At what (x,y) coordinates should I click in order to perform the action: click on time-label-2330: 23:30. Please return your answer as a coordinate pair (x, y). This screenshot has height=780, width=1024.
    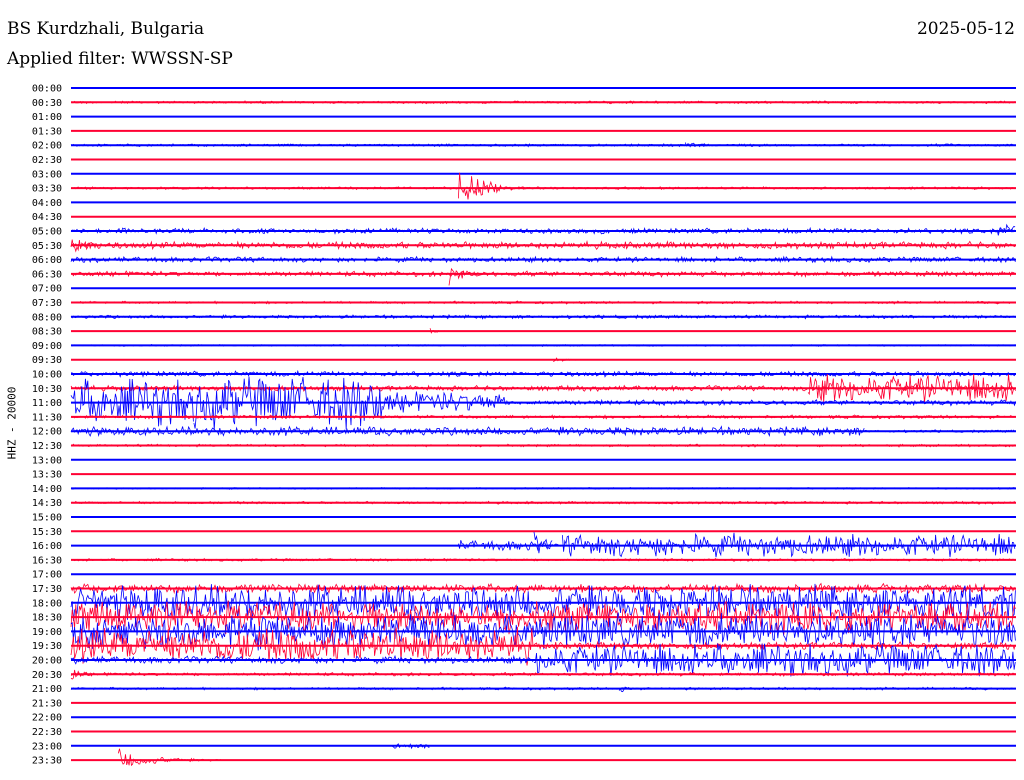
    Looking at the image, I should click on (47, 761).